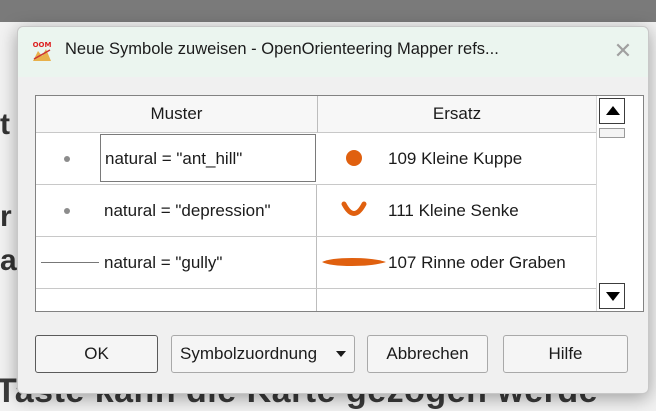 The width and height of the screenshot is (656, 411). I want to click on line-icon, so click(70, 262).